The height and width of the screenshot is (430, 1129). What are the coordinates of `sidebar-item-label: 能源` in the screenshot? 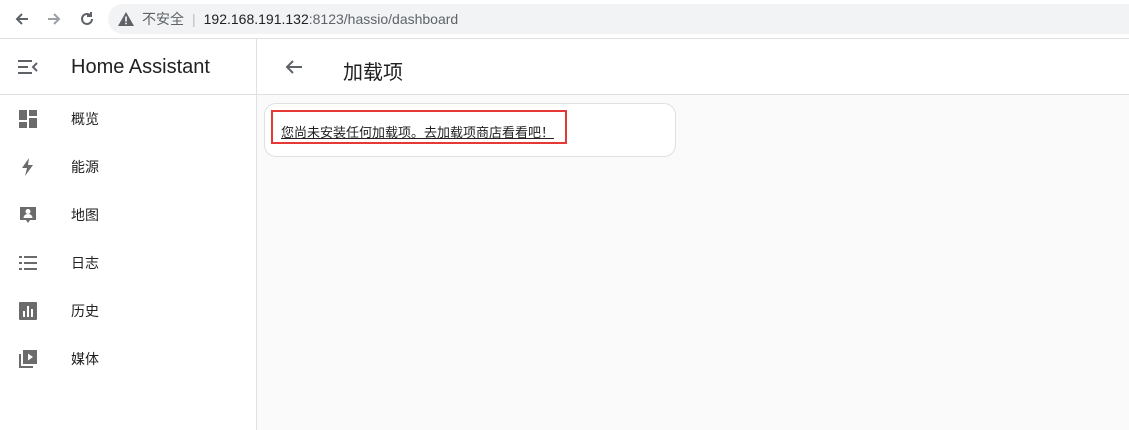 It's located at (85, 167).